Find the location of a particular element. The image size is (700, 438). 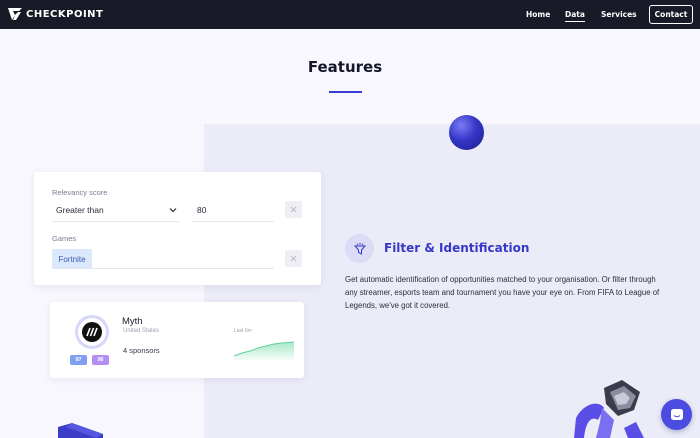

checkpoint-logo-icon is located at coordinates (15, 14).